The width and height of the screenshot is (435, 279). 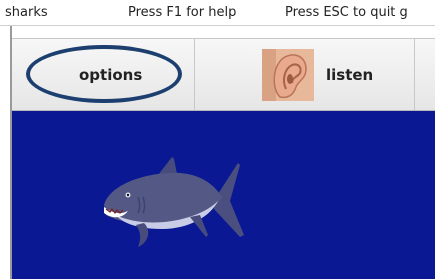 I want to click on options-button: options, so click(x=103, y=74).